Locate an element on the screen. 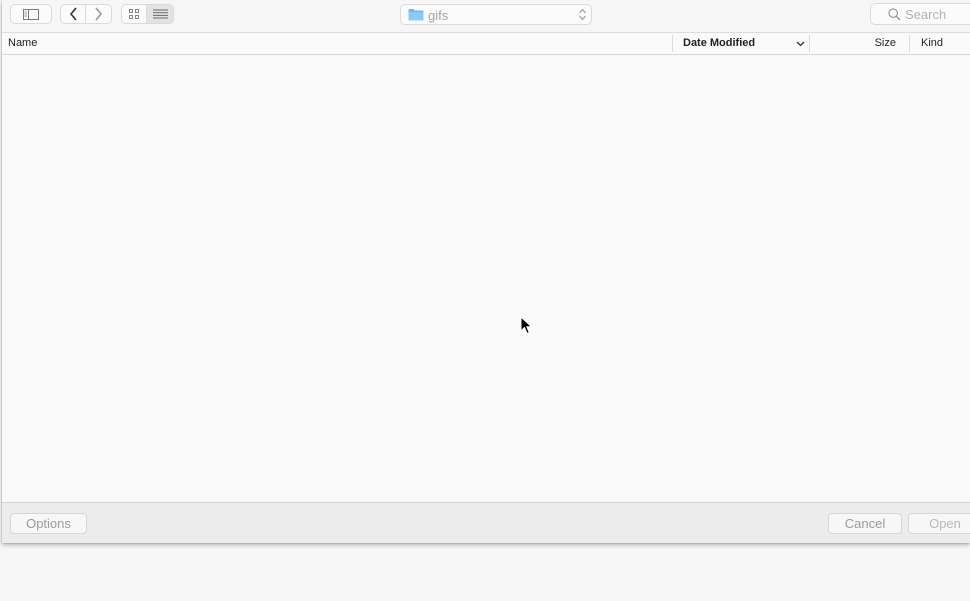  toolbar: gifs Search is located at coordinates (486, 16).